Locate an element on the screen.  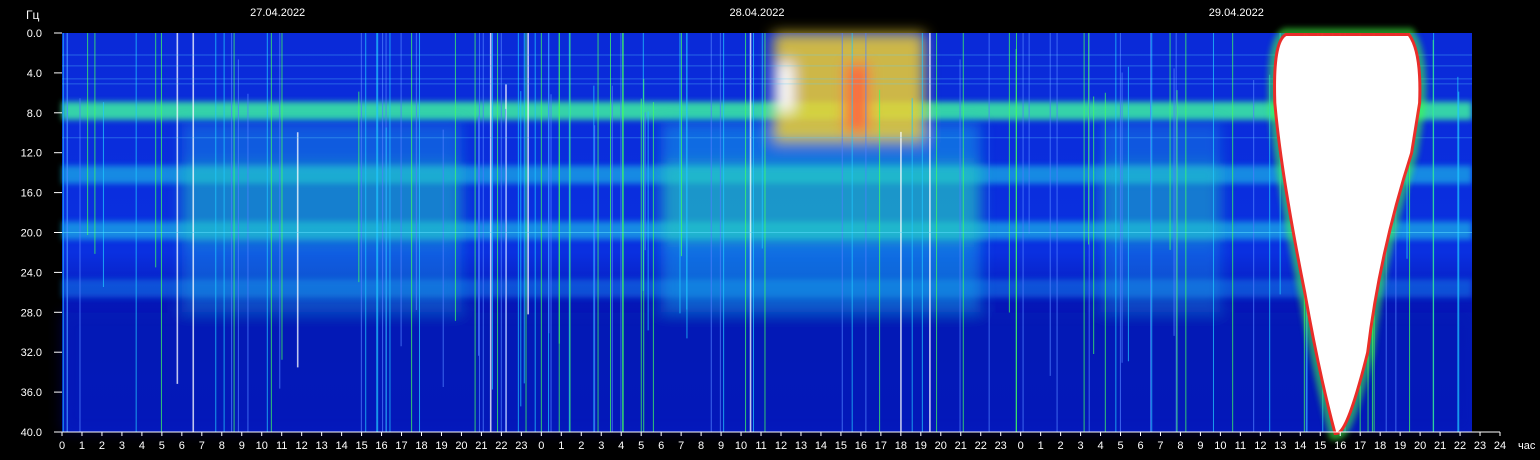
y-tick-label: 40.0 is located at coordinates (31, 433).